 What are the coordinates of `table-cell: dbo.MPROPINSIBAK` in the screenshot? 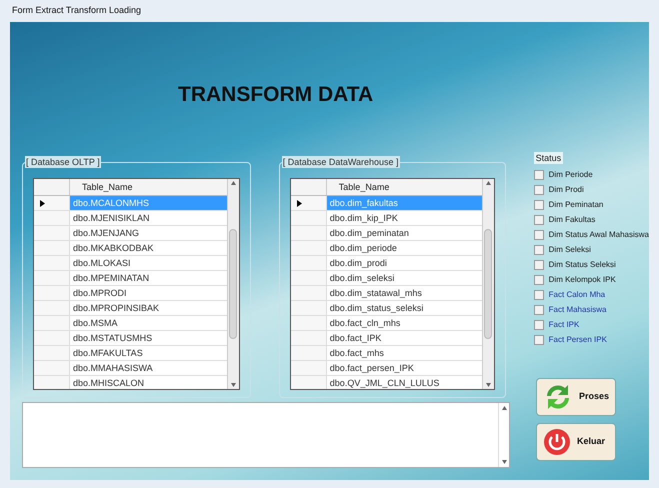 It's located at (148, 308).